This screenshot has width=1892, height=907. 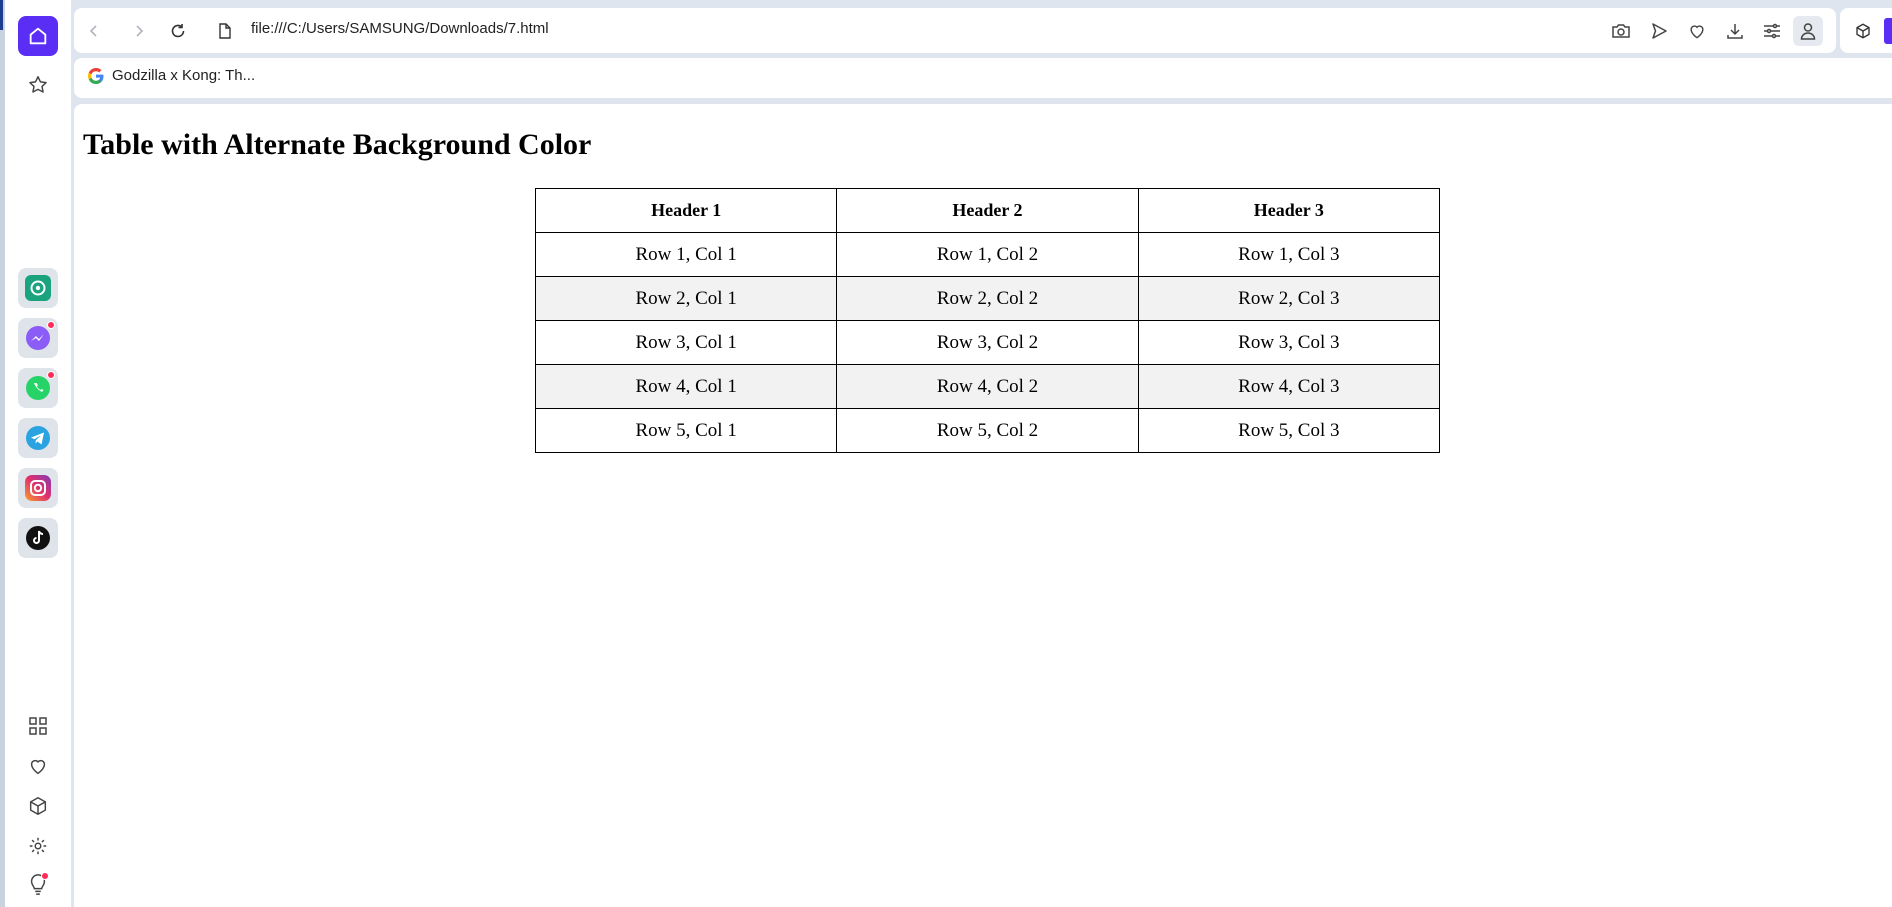 I want to click on table-cell: Row 2, Col 1, so click(x=686, y=298).